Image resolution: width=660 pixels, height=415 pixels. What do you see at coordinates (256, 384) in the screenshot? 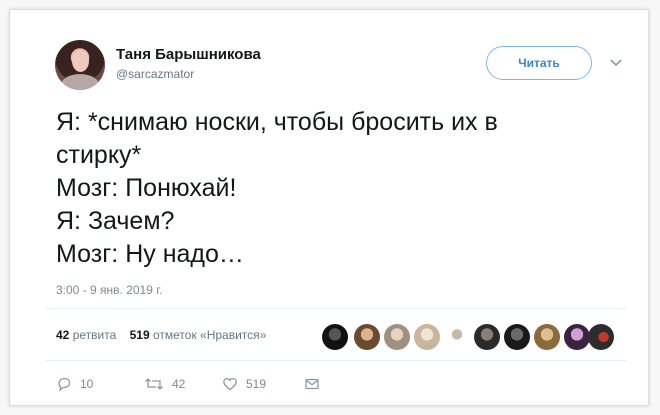
I see `like-count: 519` at bounding box center [256, 384].